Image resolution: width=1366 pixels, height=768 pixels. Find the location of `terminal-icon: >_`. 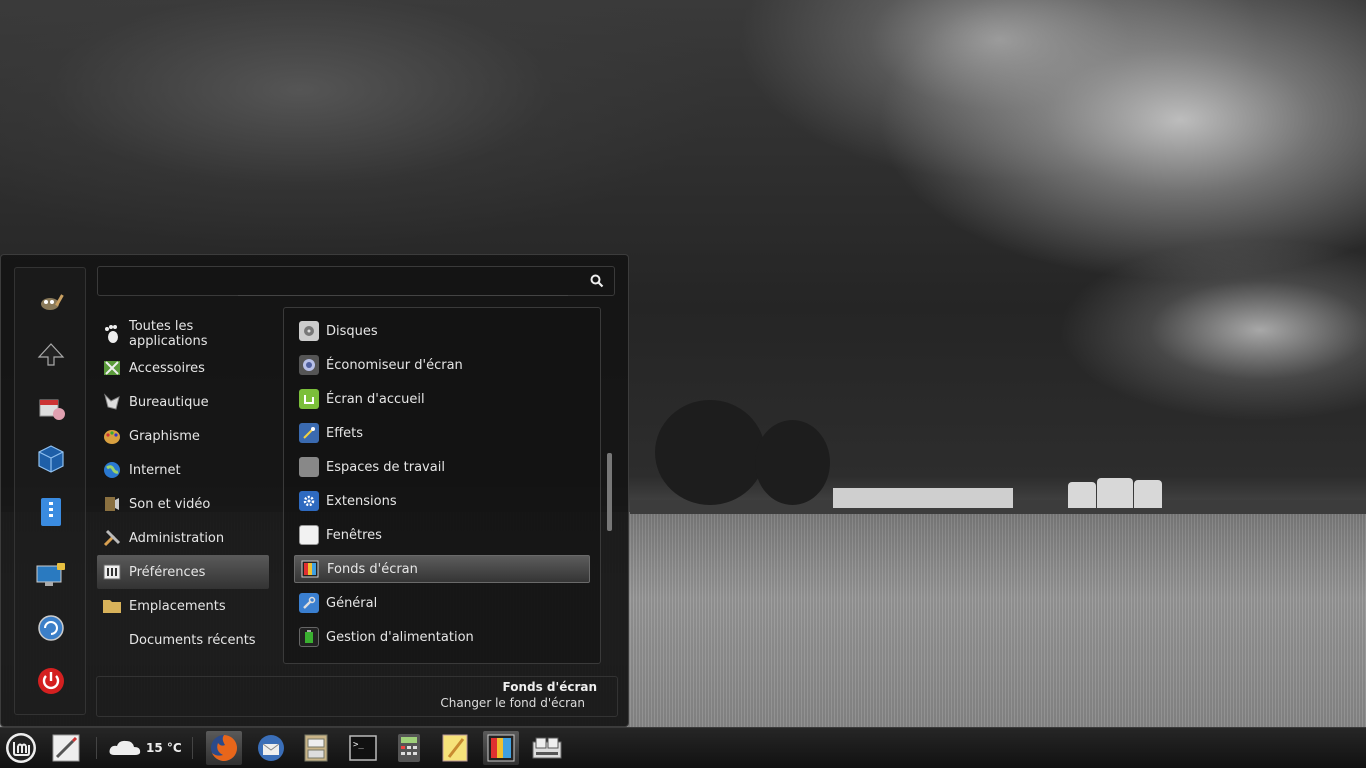

terminal-icon: >_ is located at coordinates (363, 748).